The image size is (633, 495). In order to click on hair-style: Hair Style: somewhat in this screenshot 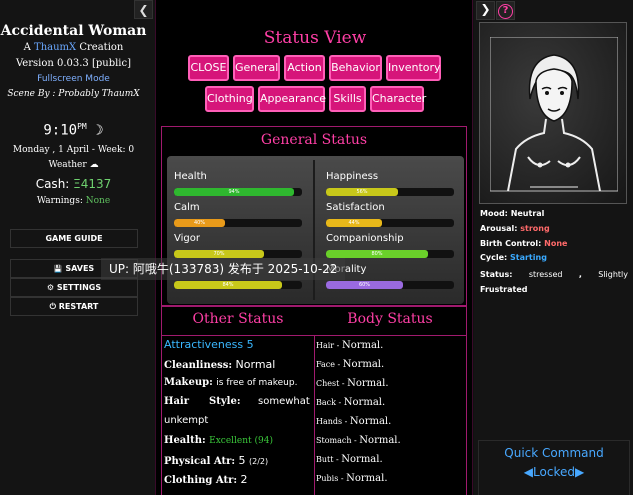, I will do `click(238, 401)`.